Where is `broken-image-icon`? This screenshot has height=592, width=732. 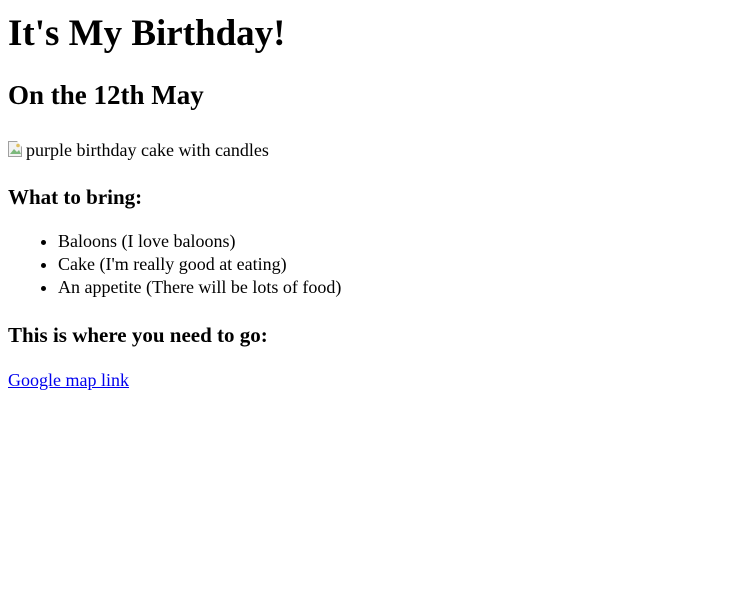 broken-image-icon is located at coordinates (16, 150).